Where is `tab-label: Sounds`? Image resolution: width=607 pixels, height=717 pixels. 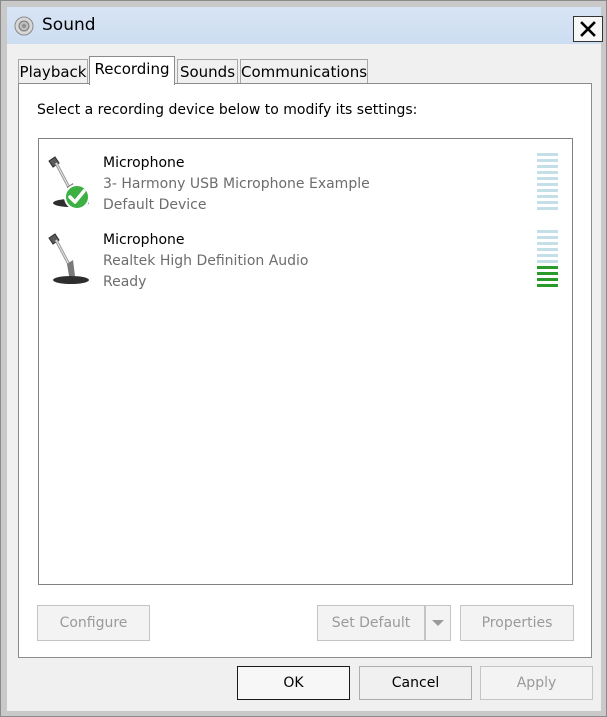
tab-label: Sounds is located at coordinates (207, 72).